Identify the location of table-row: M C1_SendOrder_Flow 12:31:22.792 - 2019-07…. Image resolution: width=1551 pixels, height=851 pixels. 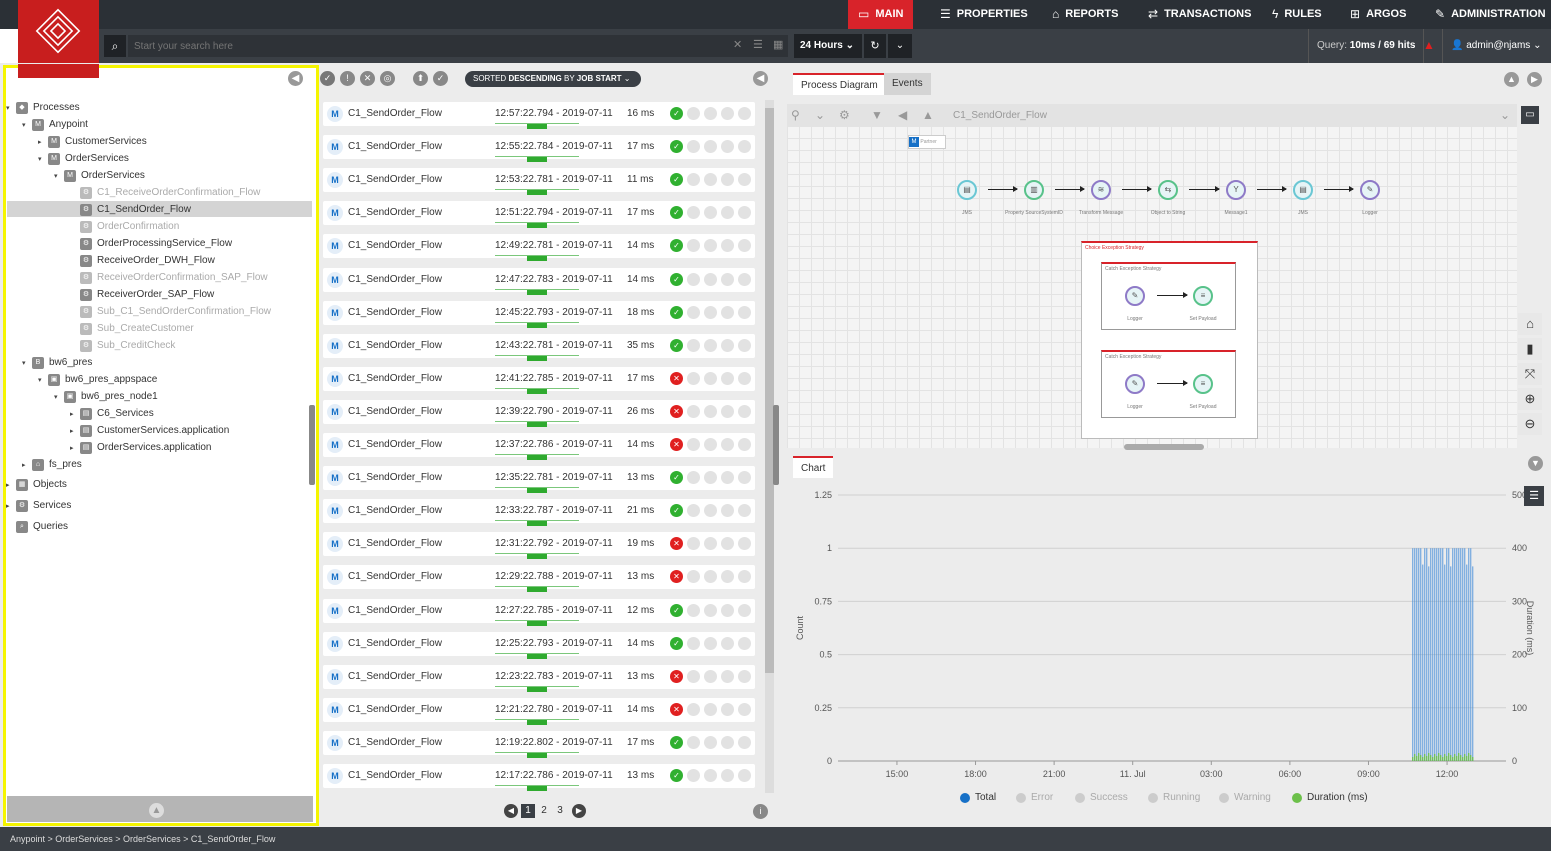
(539, 546).